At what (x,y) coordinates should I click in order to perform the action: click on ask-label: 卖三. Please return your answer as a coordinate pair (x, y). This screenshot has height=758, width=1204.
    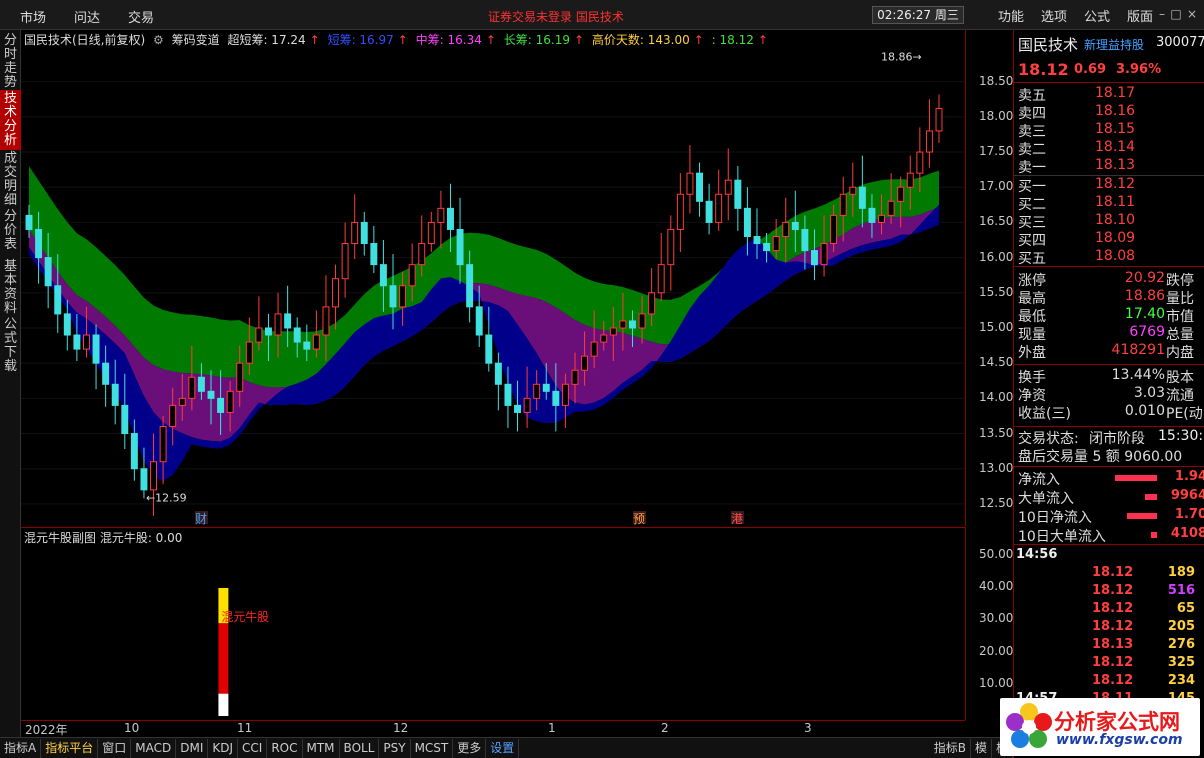
    Looking at the image, I should click on (1032, 132).